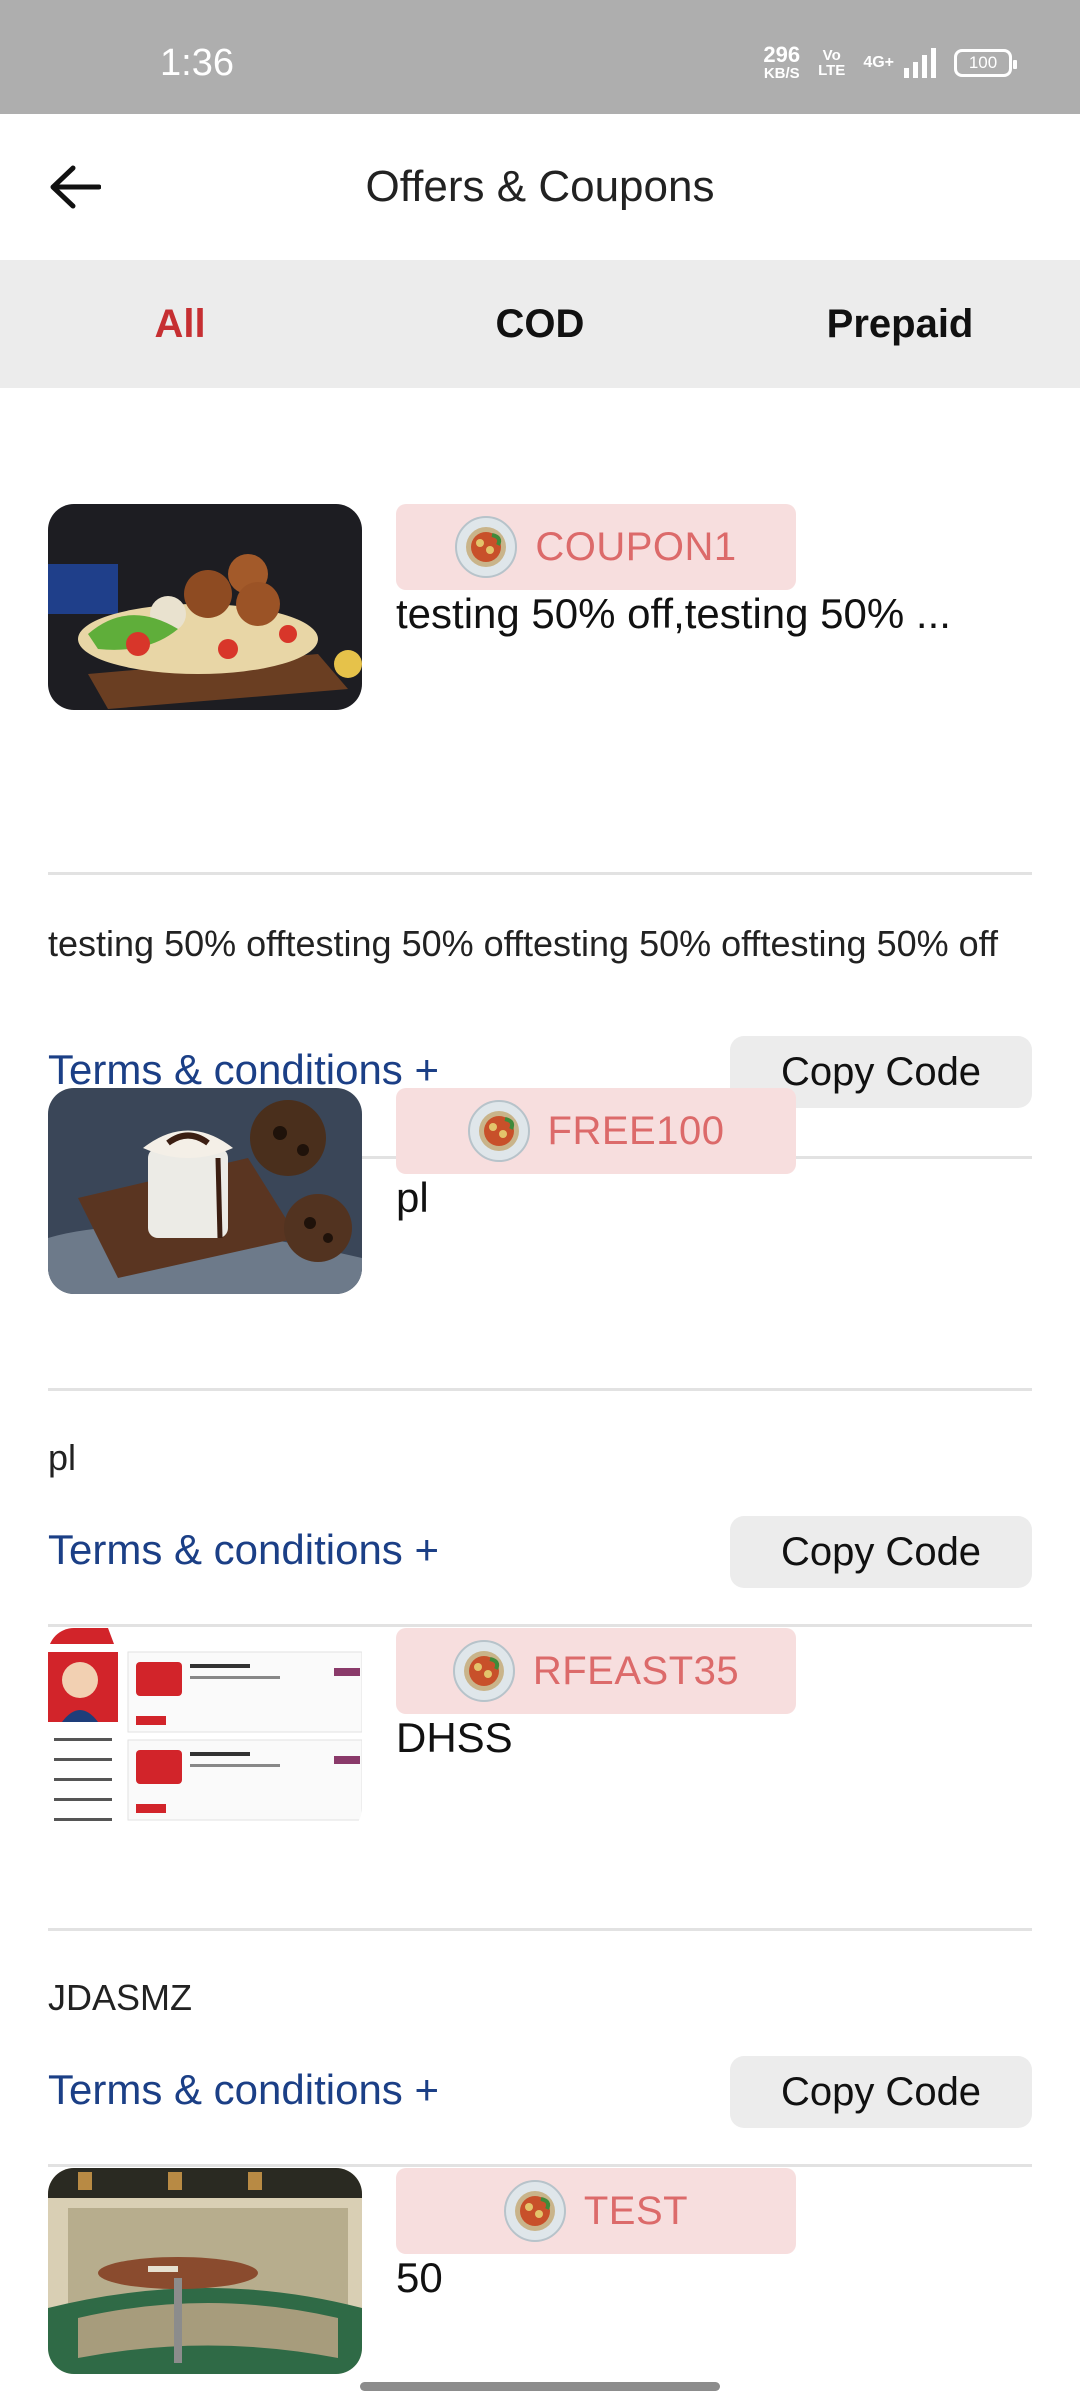  Describe the element at coordinates (412, 1197) in the screenshot. I see `offer-title: pl` at that location.